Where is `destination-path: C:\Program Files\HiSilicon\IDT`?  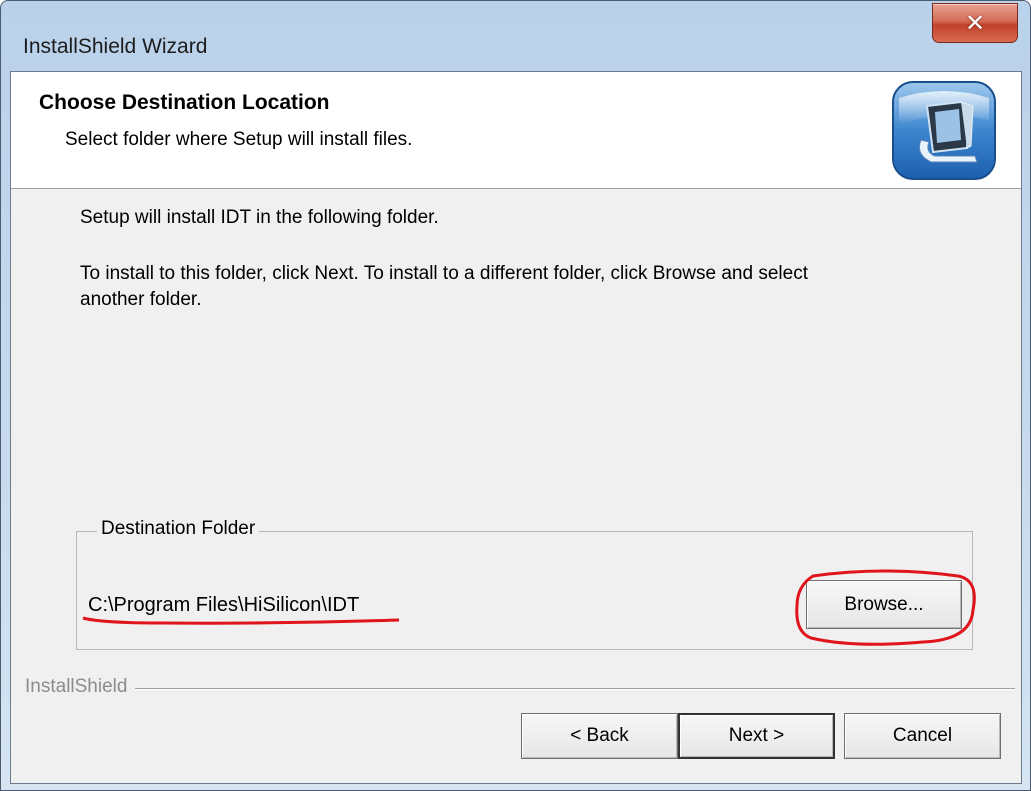
destination-path: C:\Program Files\HiSilicon\IDT is located at coordinates (224, 605).